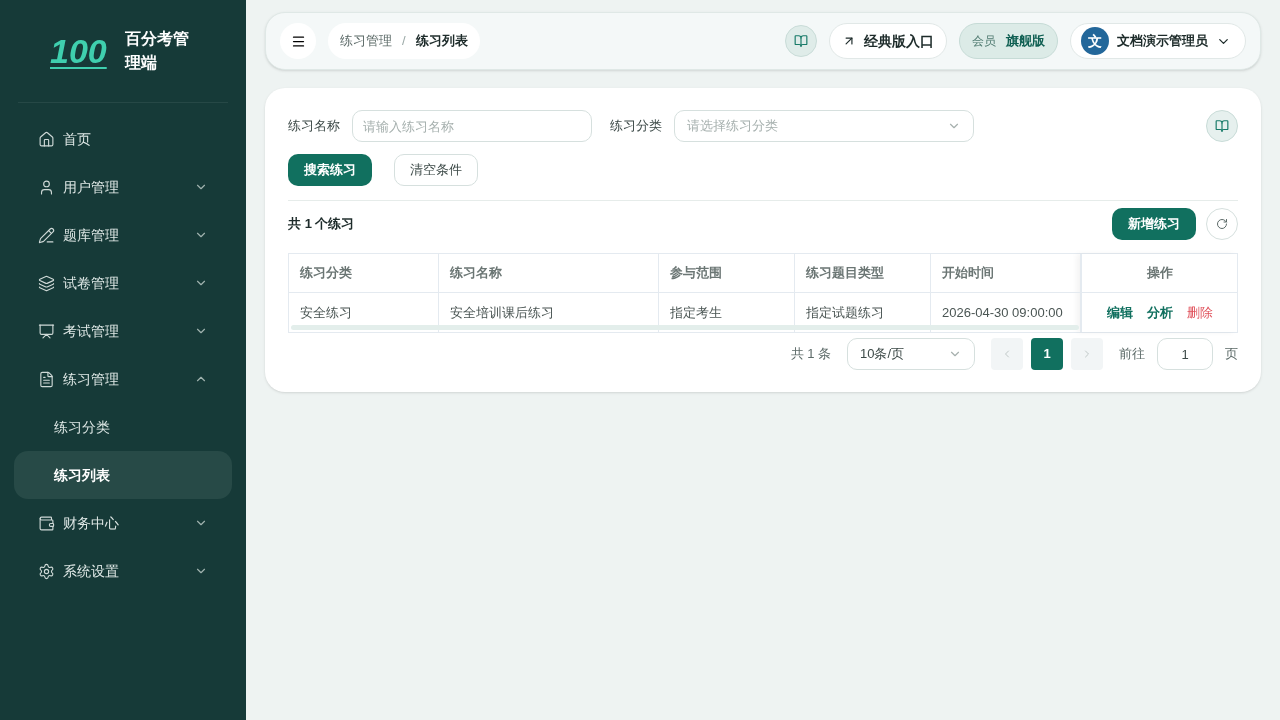 The height and width of the screenshot is (720, 1280). What do you see at coordinates (123, 379) in the screenshot?
I see `sidebar-item: 练习管理` at bounding box center [123, 379].